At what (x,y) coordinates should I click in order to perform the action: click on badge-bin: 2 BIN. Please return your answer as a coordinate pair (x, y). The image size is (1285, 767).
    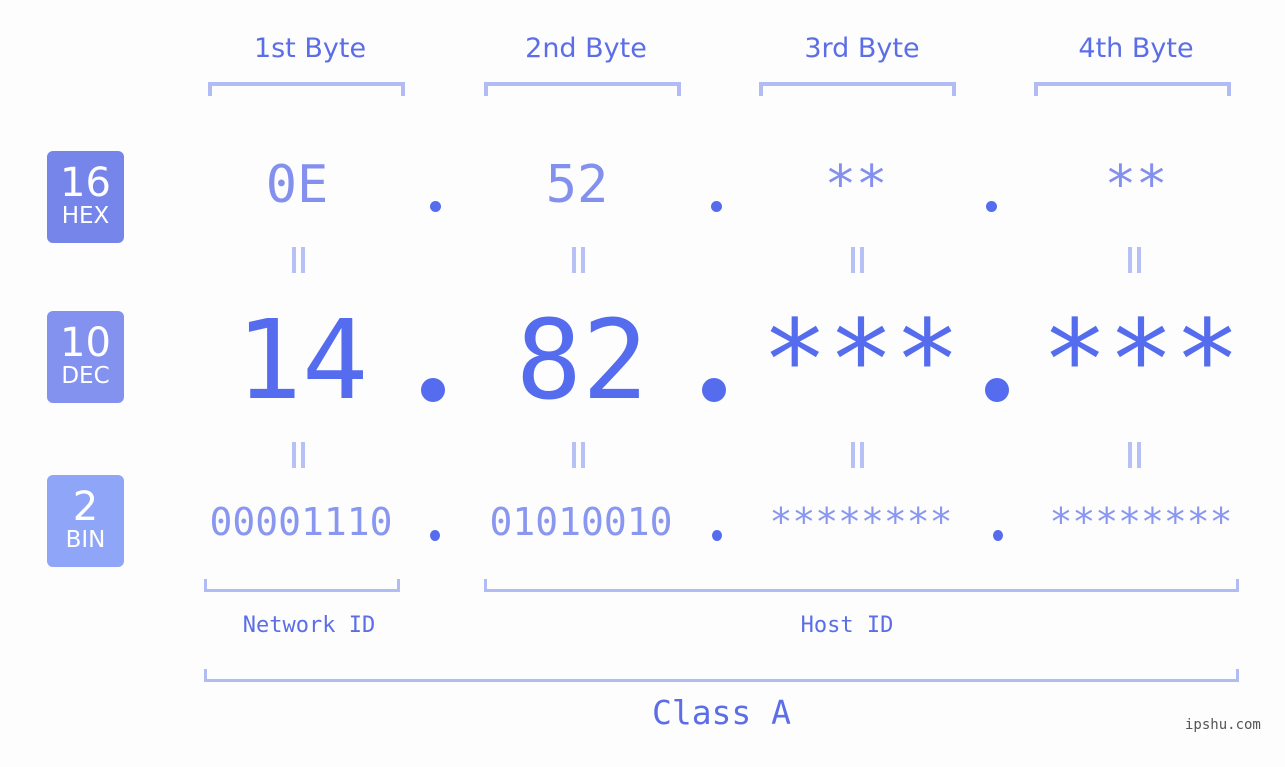
    Looking at the image, I should click on (85, 521).